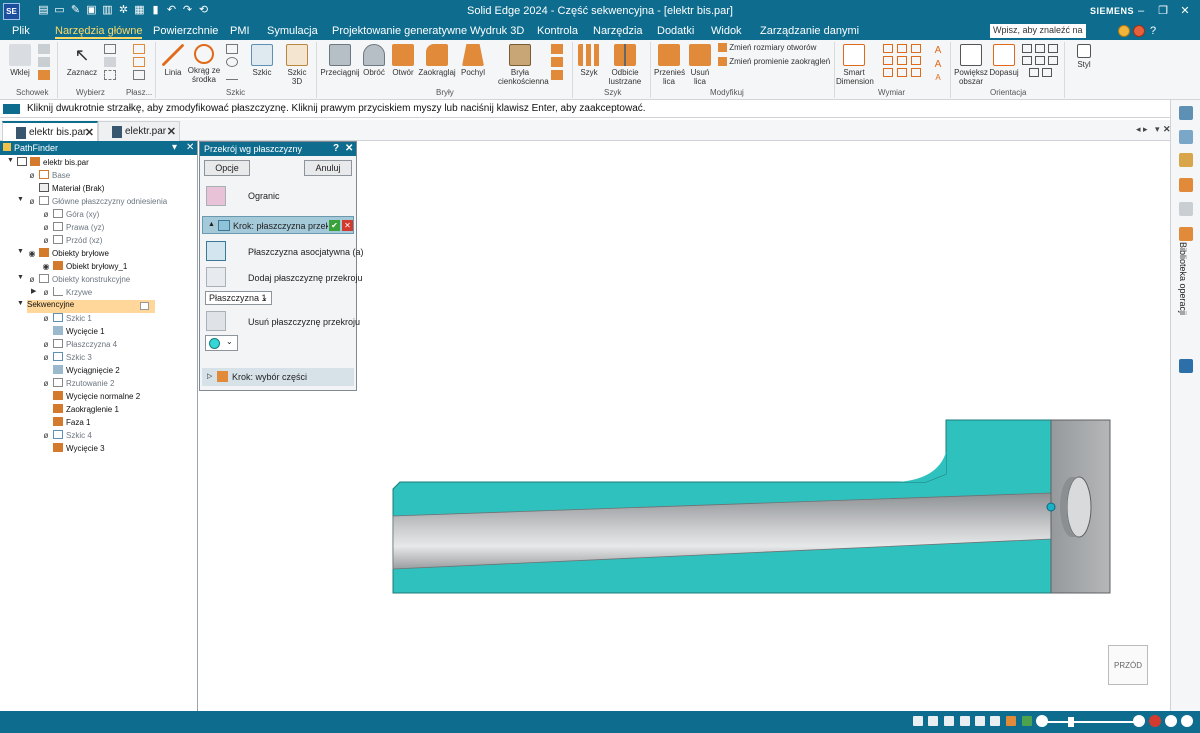  I want to click on sequential-options-icon, so click(144, 306).